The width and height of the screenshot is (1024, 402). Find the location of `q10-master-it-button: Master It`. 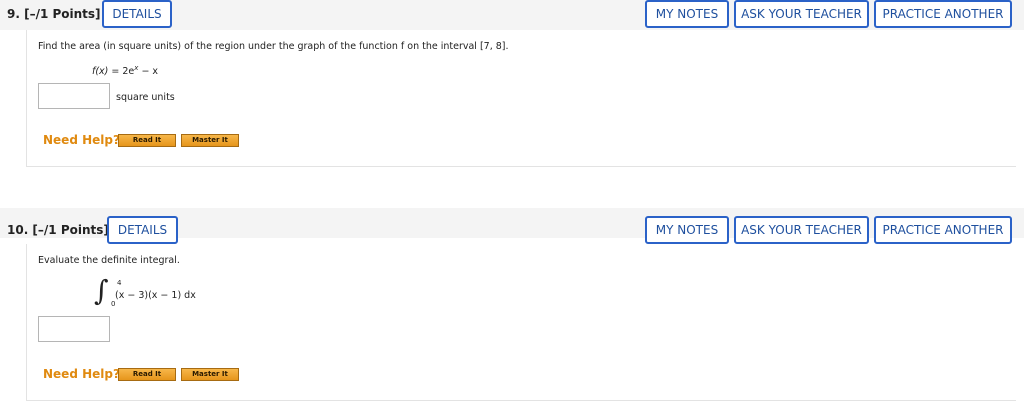

q10-master-it-button: Master It is located at coordinates (210, 374).